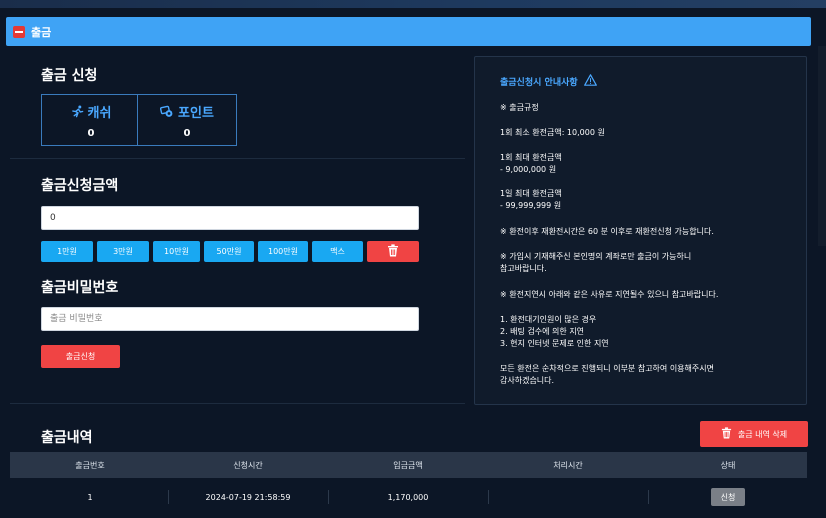 Image resolution: width=826 pixels, height=518 pixels. What do you see at coordinates (408, 31) in the screenshot?
I see `panel-header: 출금` at bounding box center [408, 31].